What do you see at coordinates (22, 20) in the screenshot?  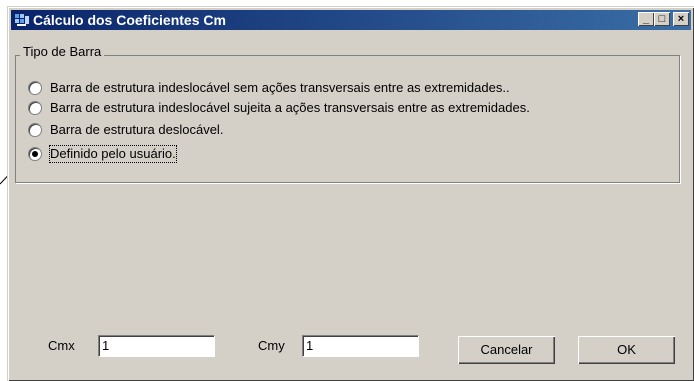 I see `app-icon` at bounding box center [22, 20].